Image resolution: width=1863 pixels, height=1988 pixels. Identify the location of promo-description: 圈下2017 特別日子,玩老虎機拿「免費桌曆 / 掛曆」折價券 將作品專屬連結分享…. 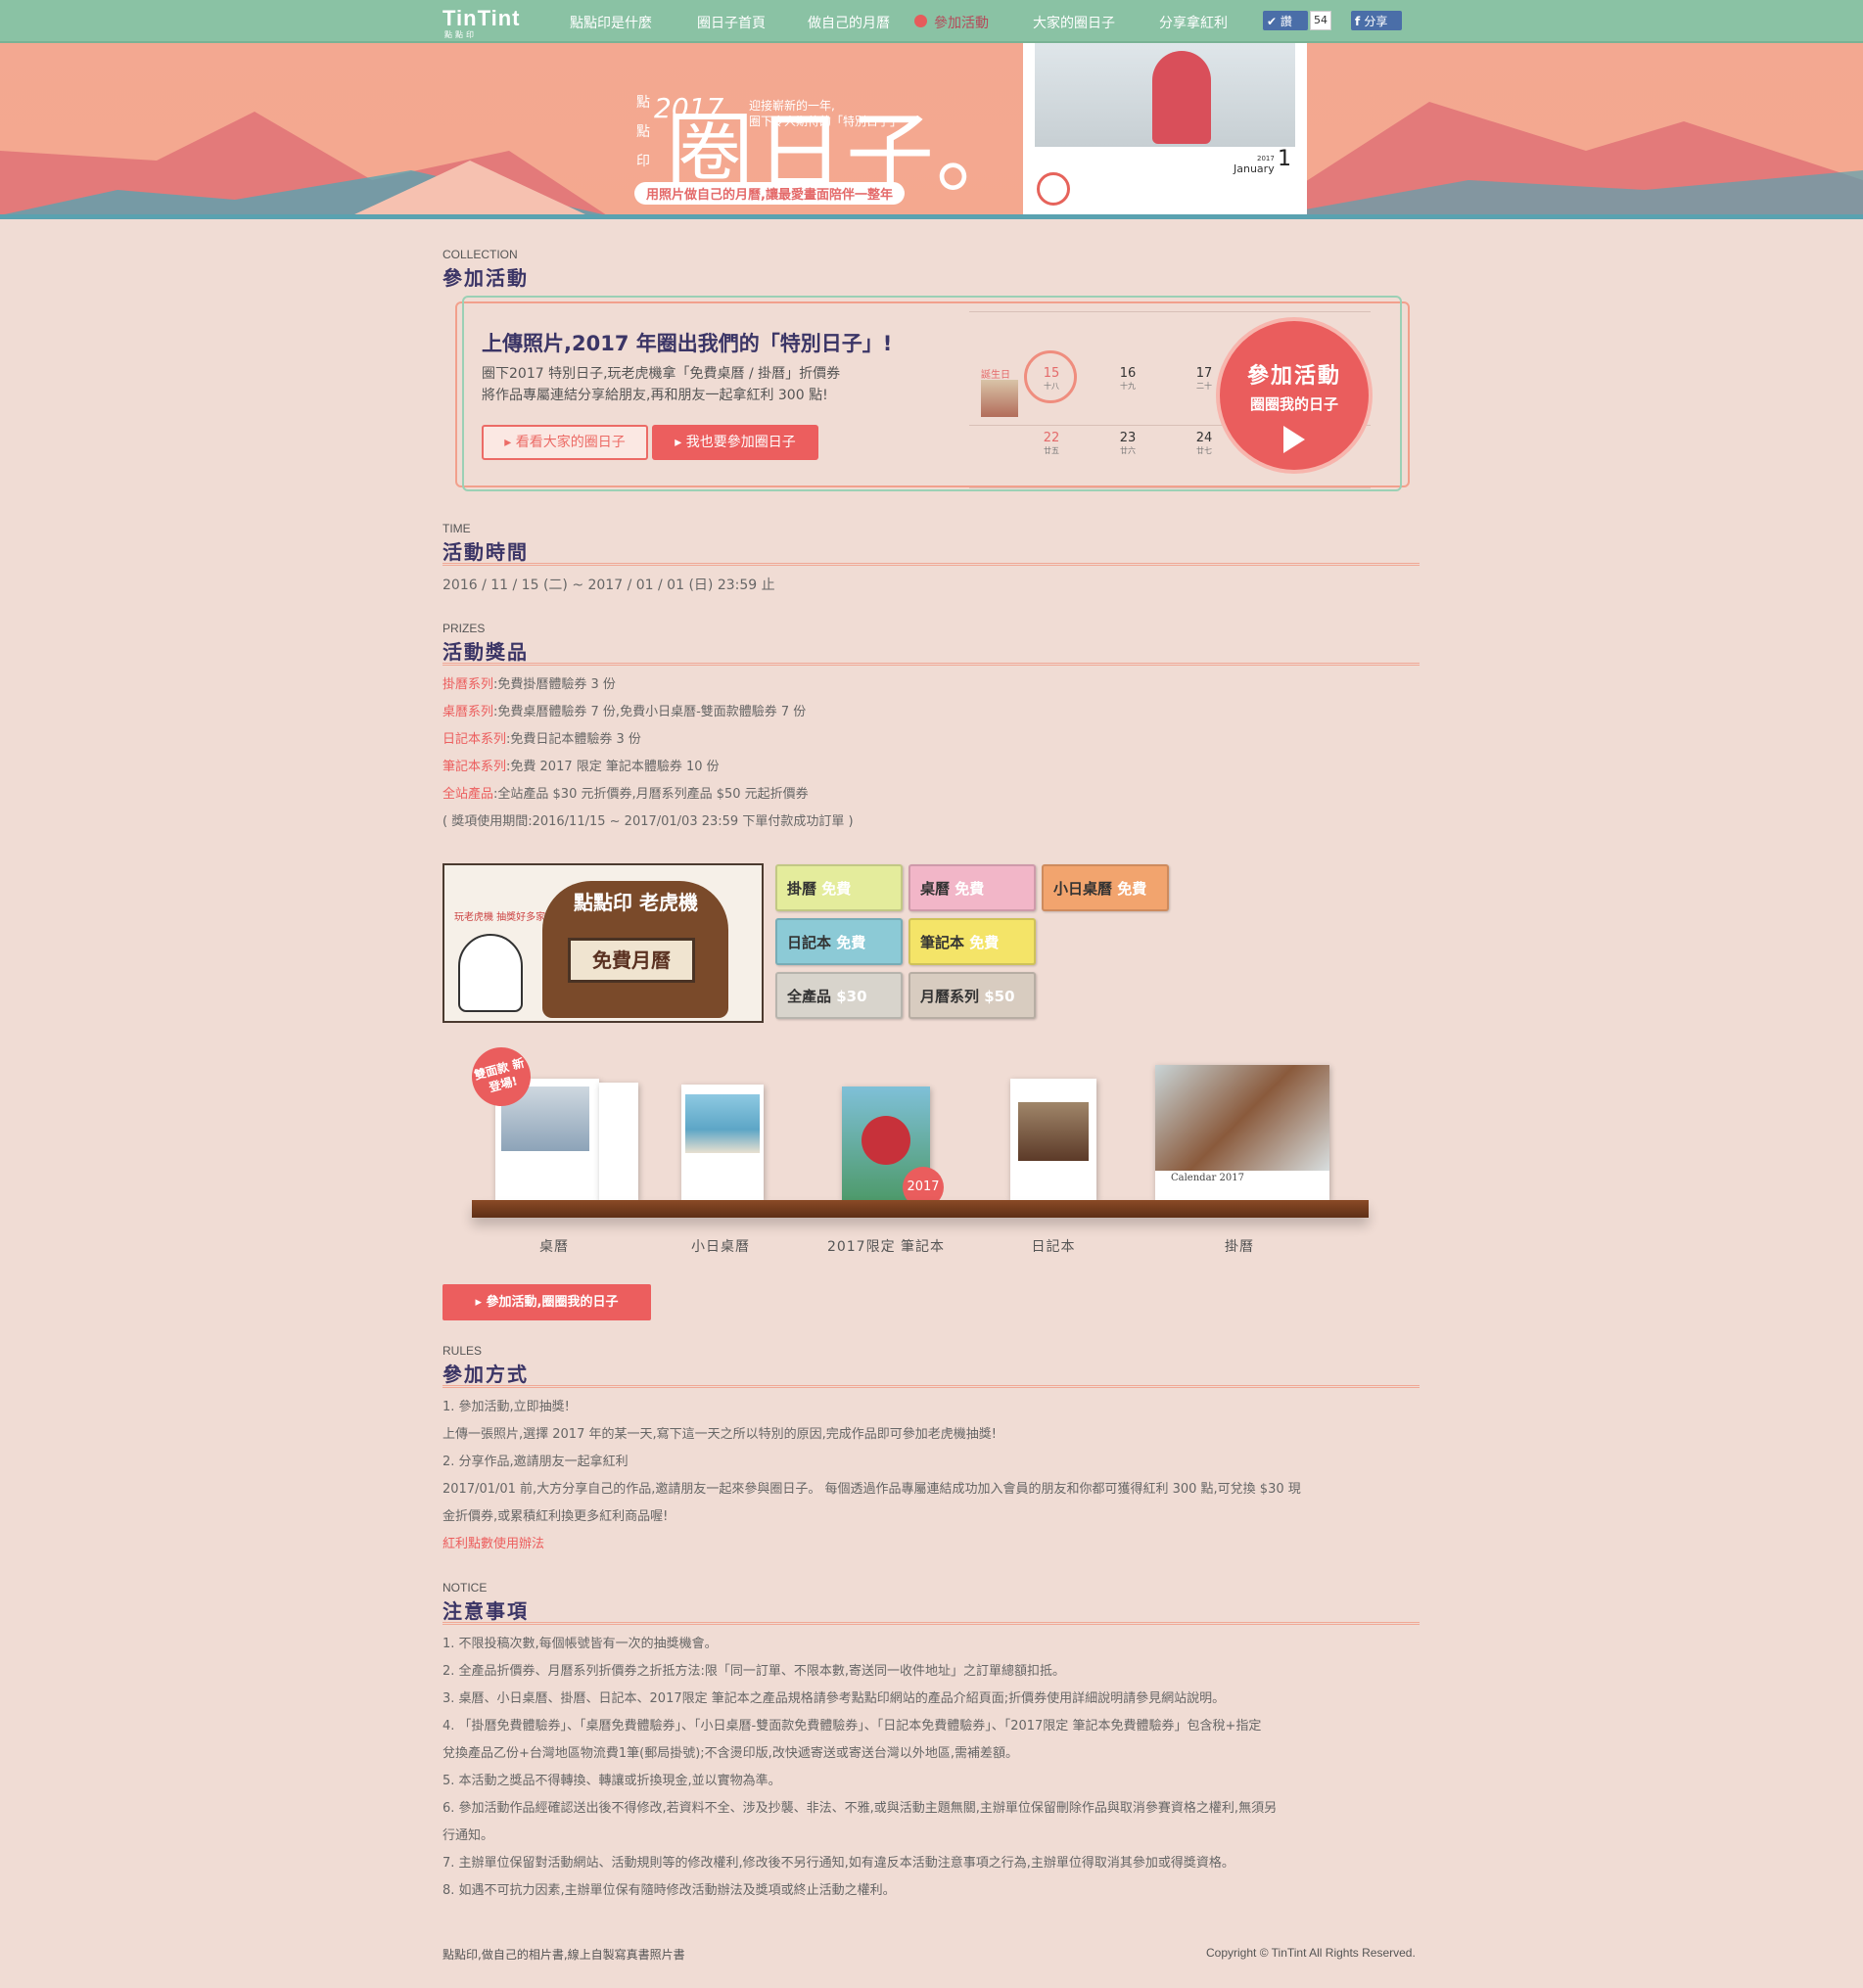
(662, 384).